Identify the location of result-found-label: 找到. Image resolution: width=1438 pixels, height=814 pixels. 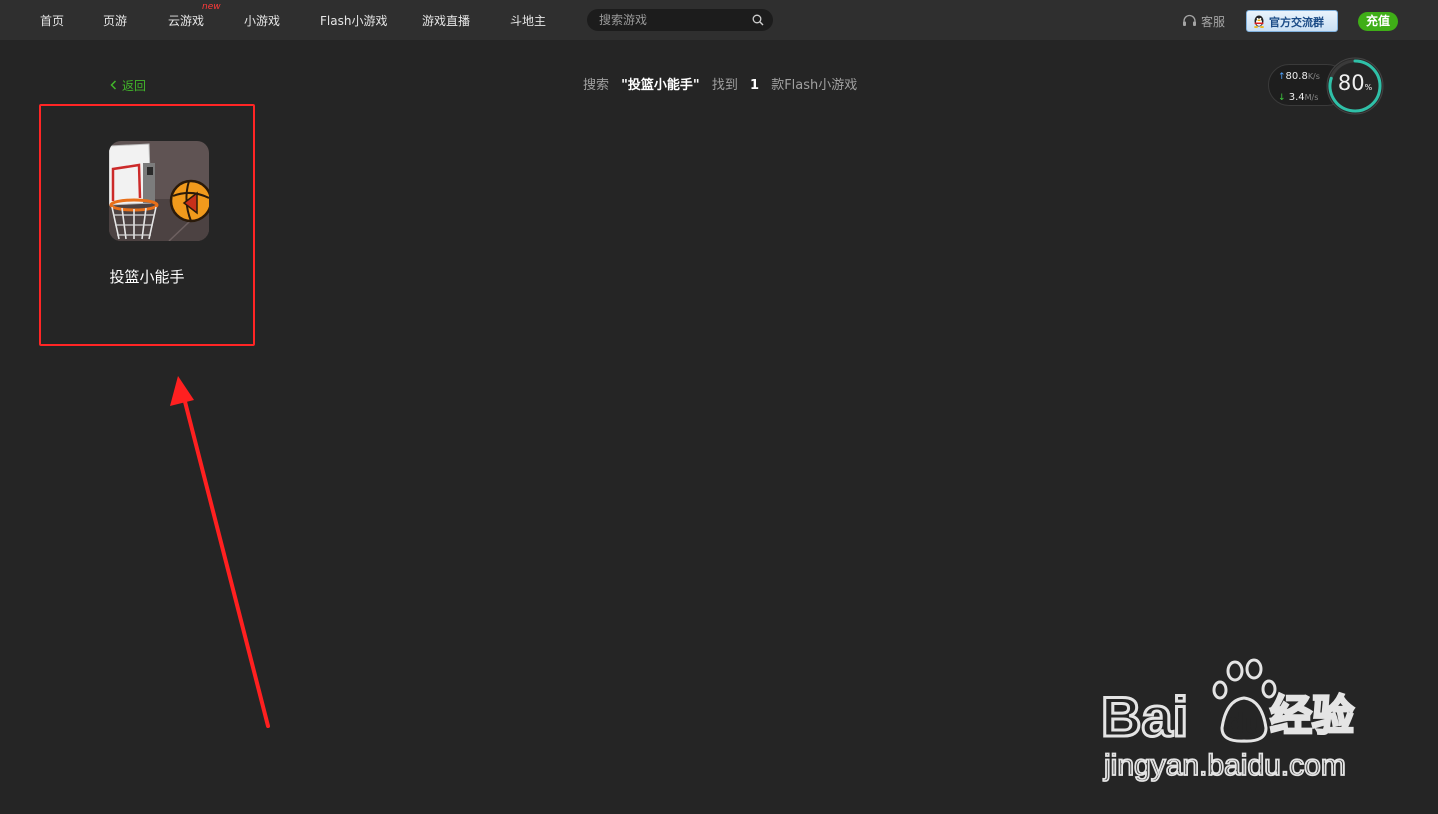
(724, 85).